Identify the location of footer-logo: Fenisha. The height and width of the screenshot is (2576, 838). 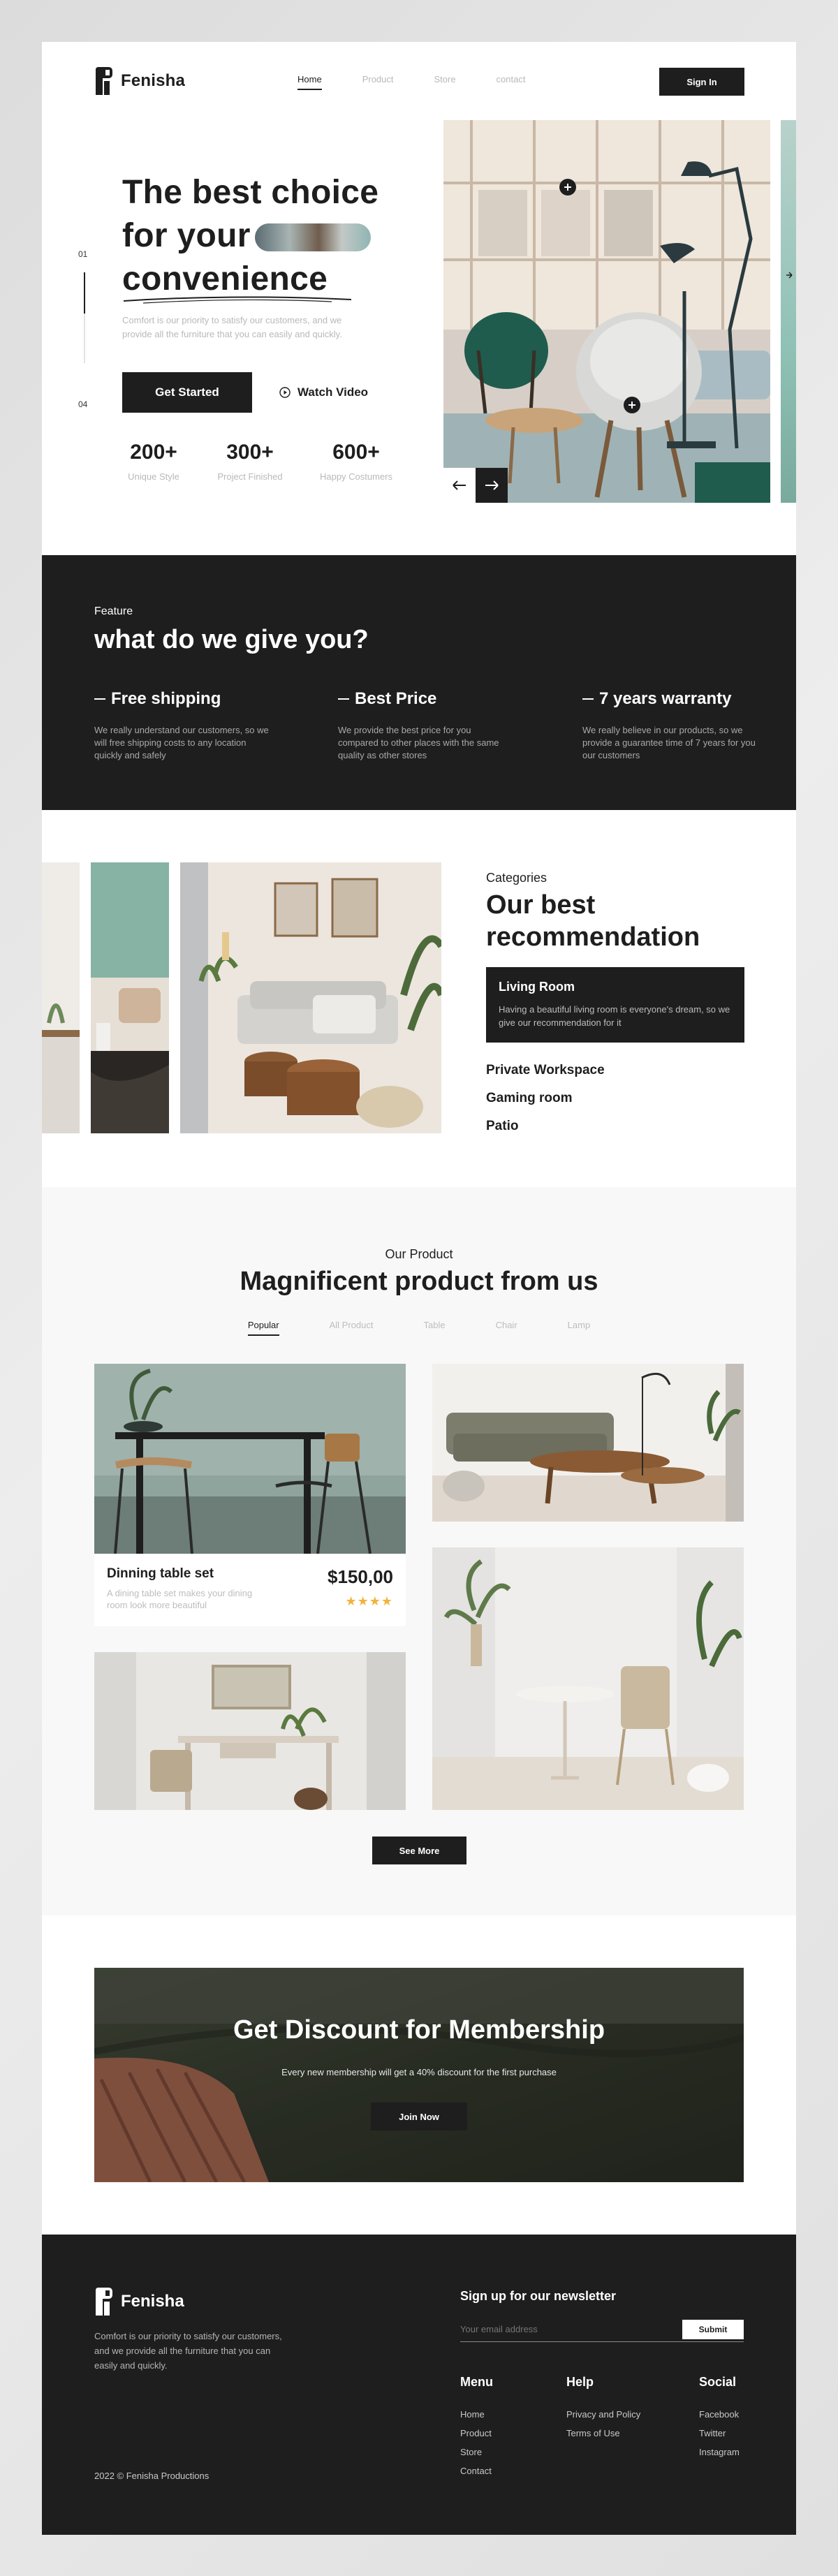
(139, 2302).